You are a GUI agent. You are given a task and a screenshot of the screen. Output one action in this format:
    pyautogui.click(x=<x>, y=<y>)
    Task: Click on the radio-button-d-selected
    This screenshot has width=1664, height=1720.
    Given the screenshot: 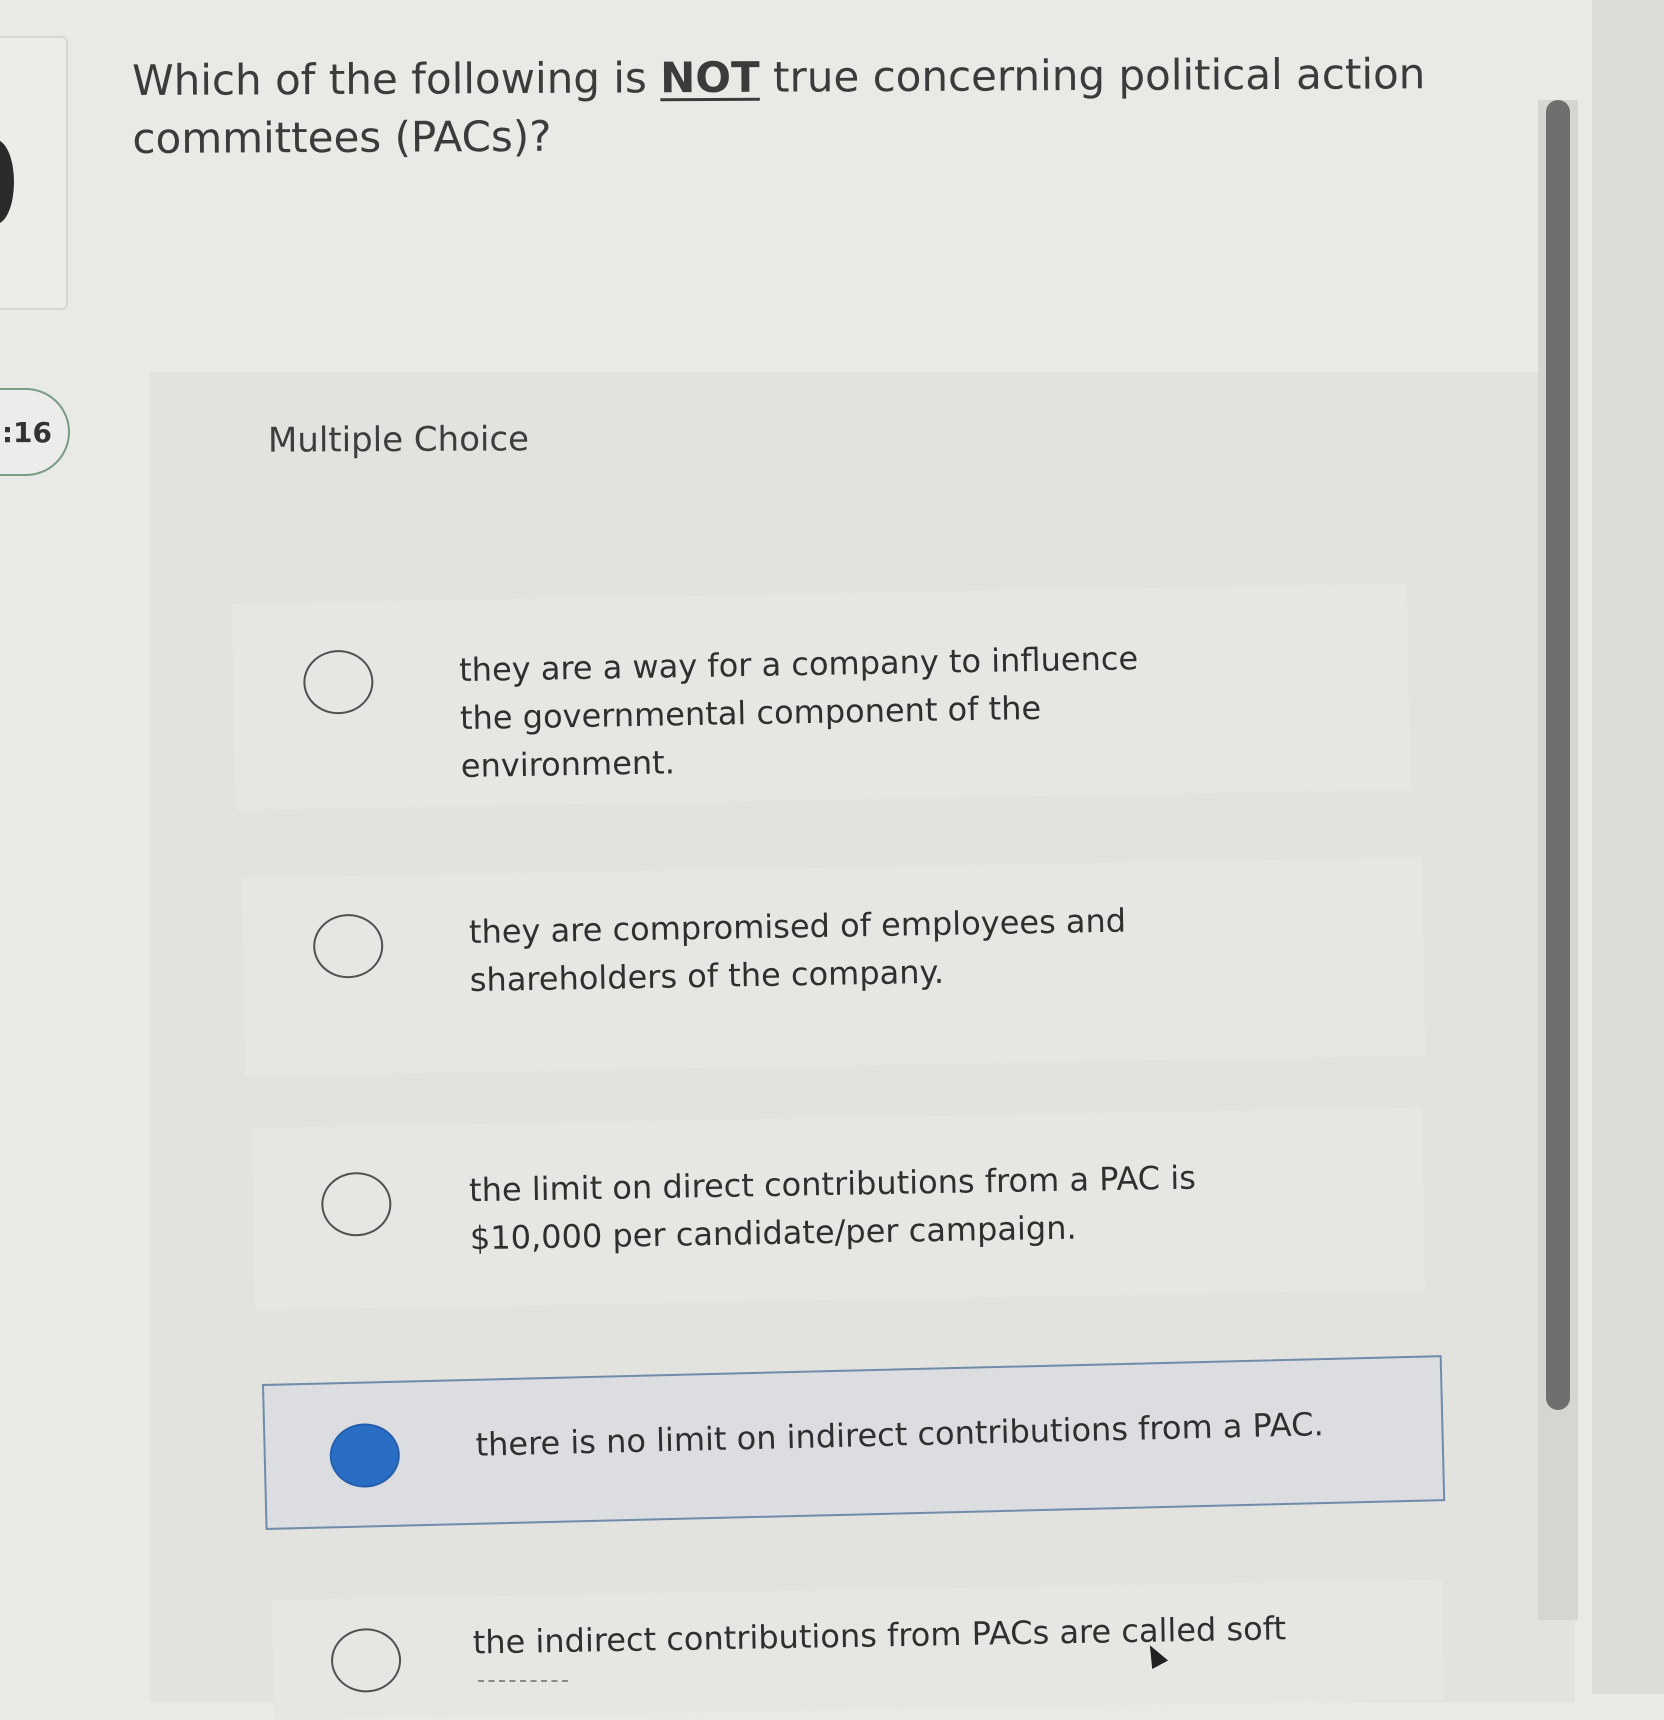 What is the action you would take?
    pyautogui.click(x=365, y=1455)
    